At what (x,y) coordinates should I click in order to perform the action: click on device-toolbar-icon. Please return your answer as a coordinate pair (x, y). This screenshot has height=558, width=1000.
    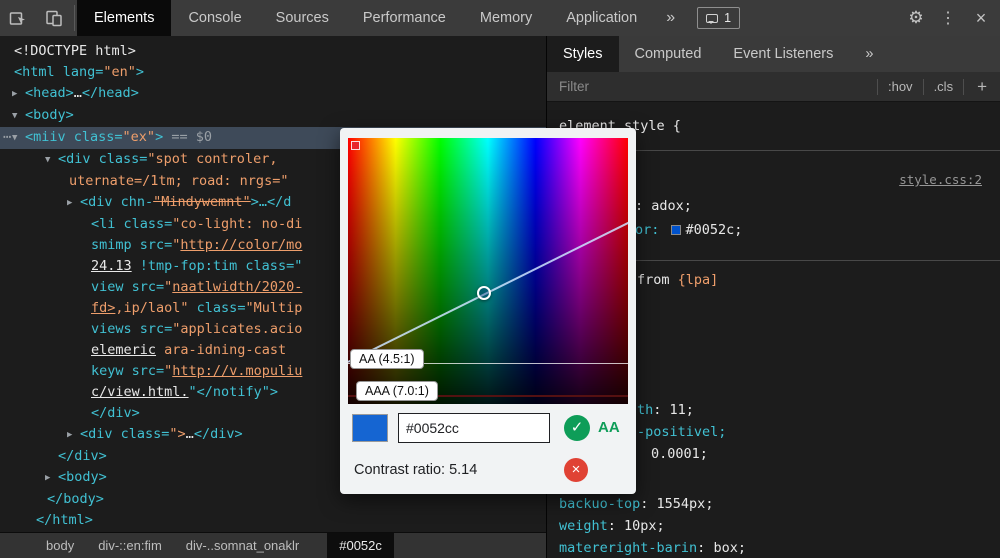
    Looking at the image, I should click on (54, 18).